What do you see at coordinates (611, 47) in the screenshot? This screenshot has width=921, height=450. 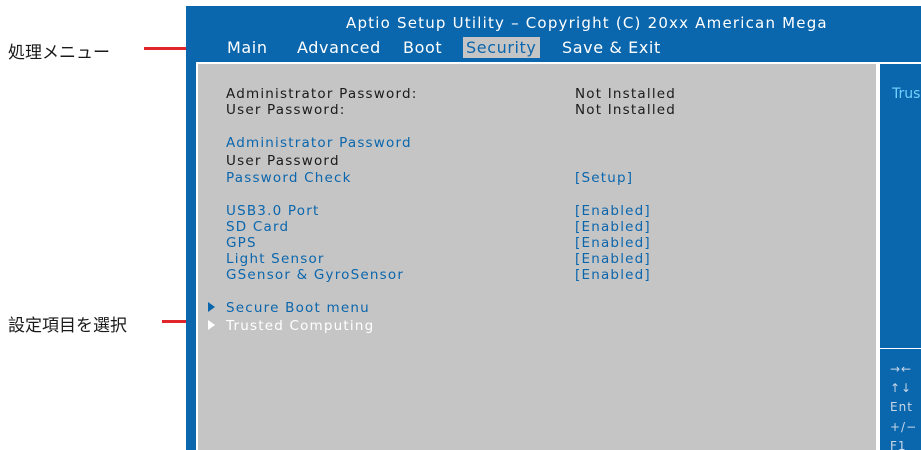 I see `menu-save-exit: Save & Exit` at bounding box center [611, 47].